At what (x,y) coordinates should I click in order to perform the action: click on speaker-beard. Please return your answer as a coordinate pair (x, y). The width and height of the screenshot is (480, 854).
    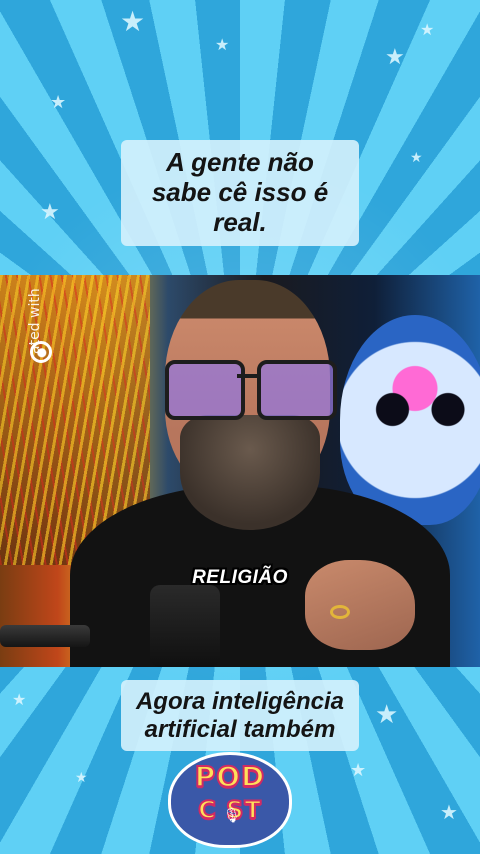
    Looking at the image, I should click on (250, 472).